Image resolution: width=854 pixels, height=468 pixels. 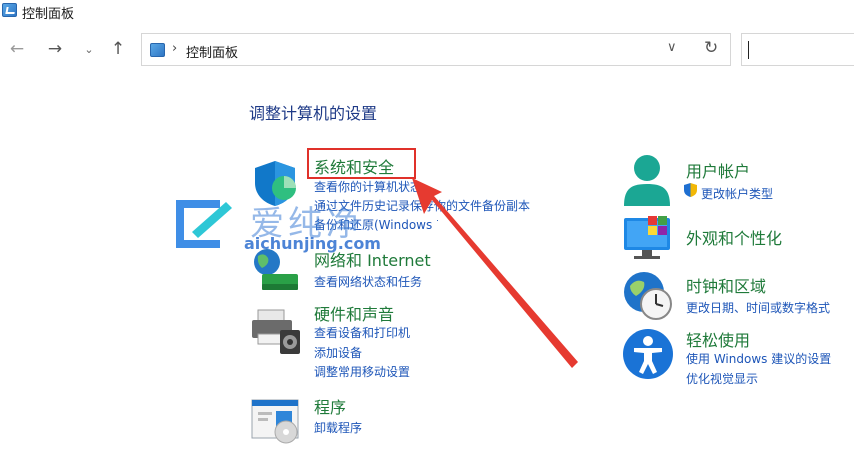 What do you see at coordinates (212, 51) in the screenshot?
I see `breadcrumb-control-panel: 控制面板` at bounding box center [212, 51].